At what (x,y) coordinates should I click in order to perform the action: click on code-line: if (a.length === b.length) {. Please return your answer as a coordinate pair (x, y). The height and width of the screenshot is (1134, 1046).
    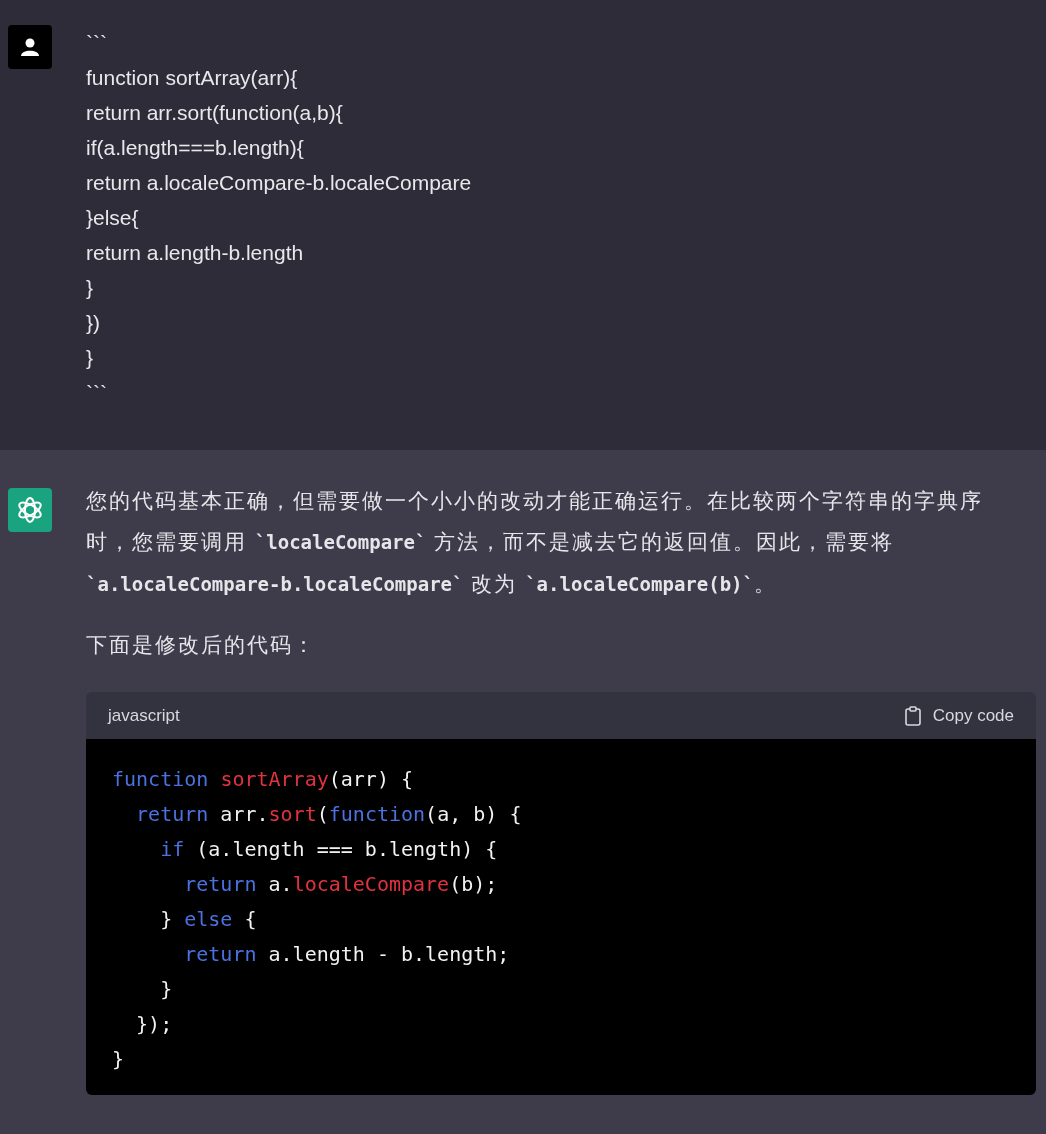
    Looking at the image, I should click on (328, 849).